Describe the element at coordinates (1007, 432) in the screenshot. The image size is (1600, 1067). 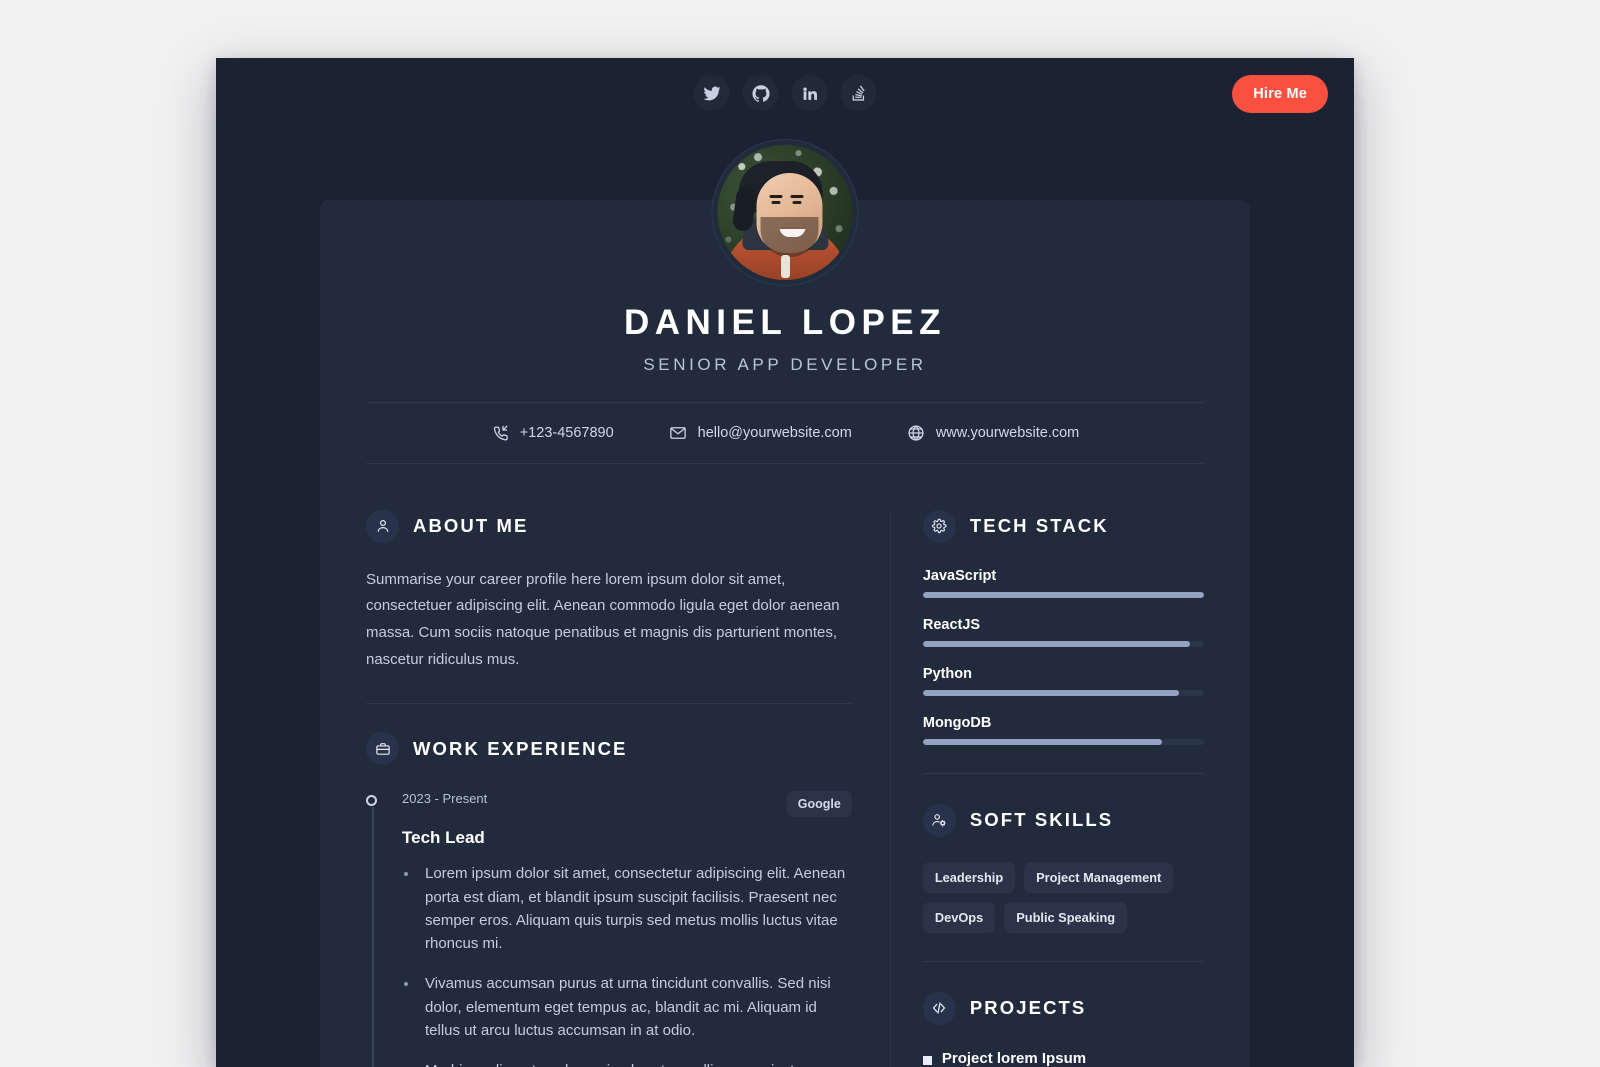
I see `contact-website-value: www.yourwebsite.com` at that location.